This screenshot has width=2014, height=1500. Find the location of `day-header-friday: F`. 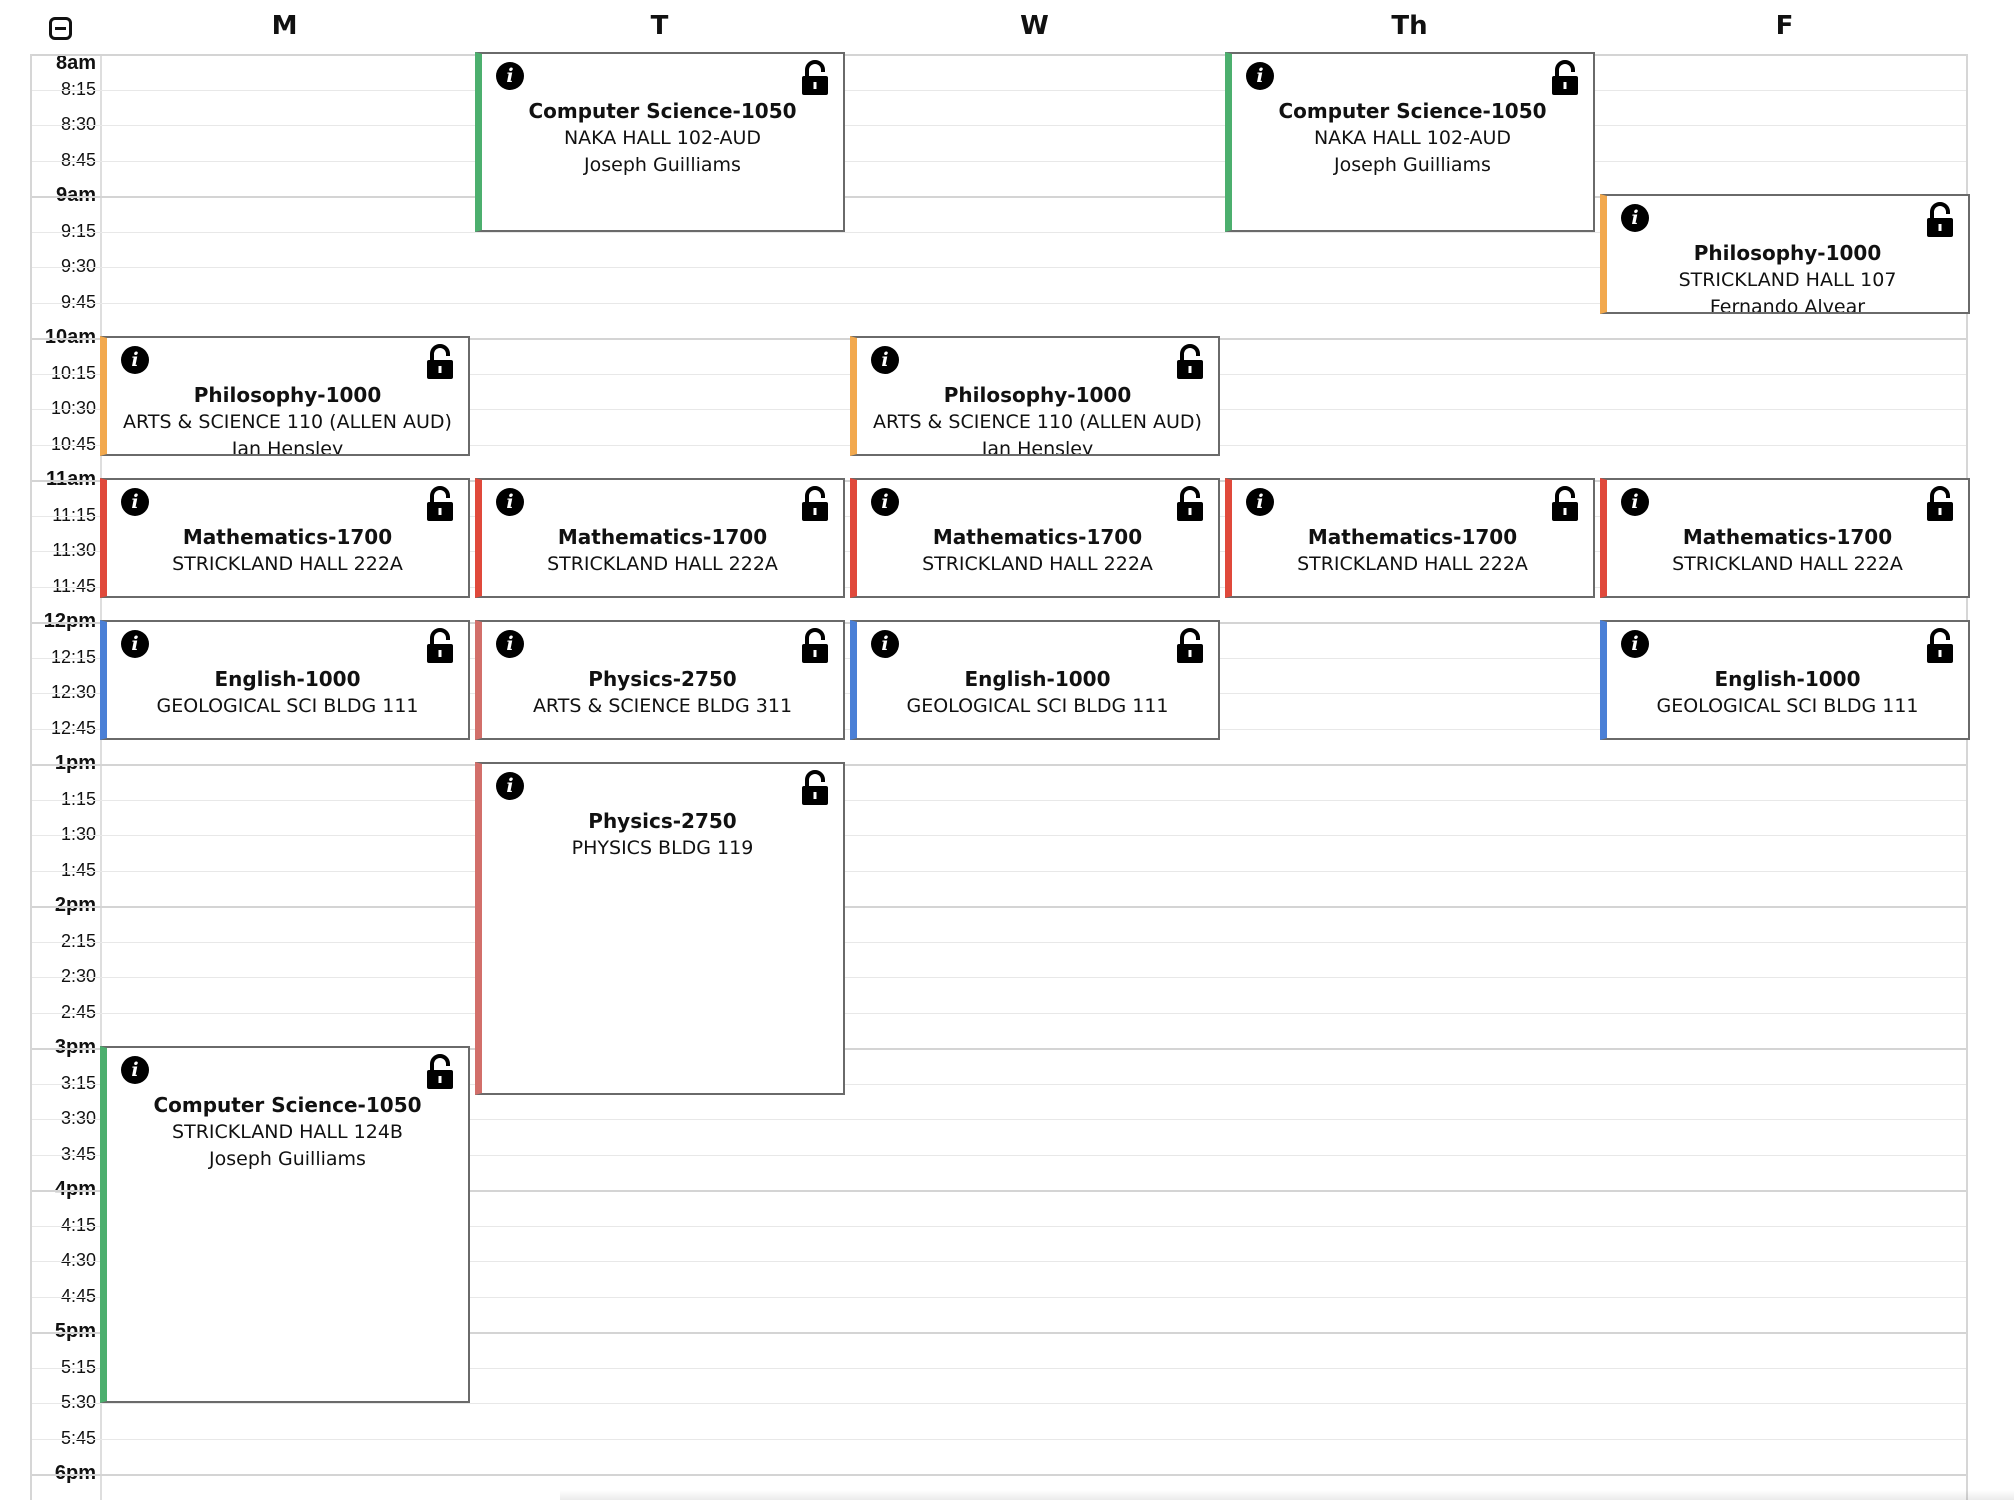

day-header-friday: F is located at coordinates (1784, 26).